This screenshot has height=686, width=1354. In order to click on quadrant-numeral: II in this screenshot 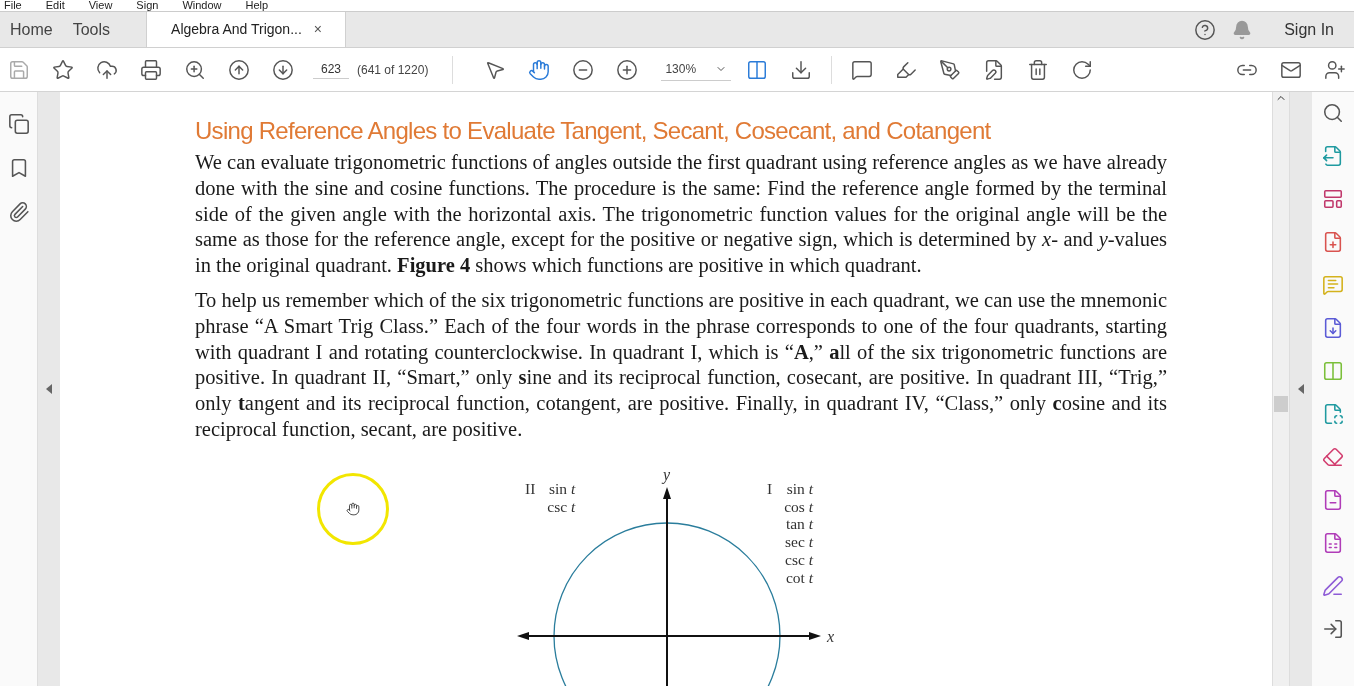, I will do `click(530, 489)`.